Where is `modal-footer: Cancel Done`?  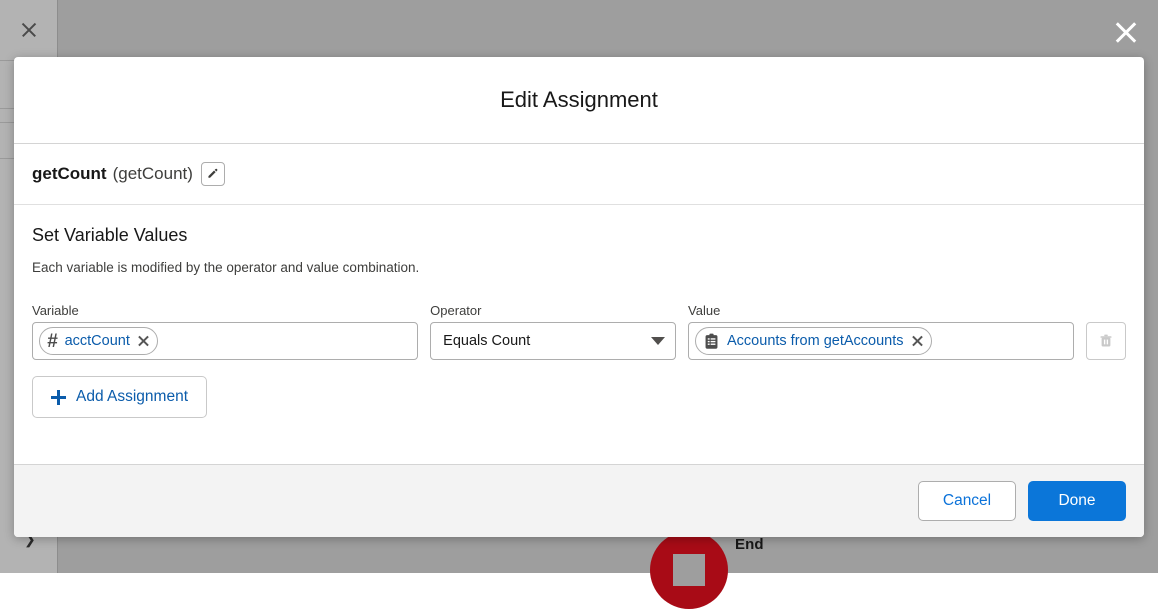 modal-footer: Cancel Done is located at coordinates (579, 500).